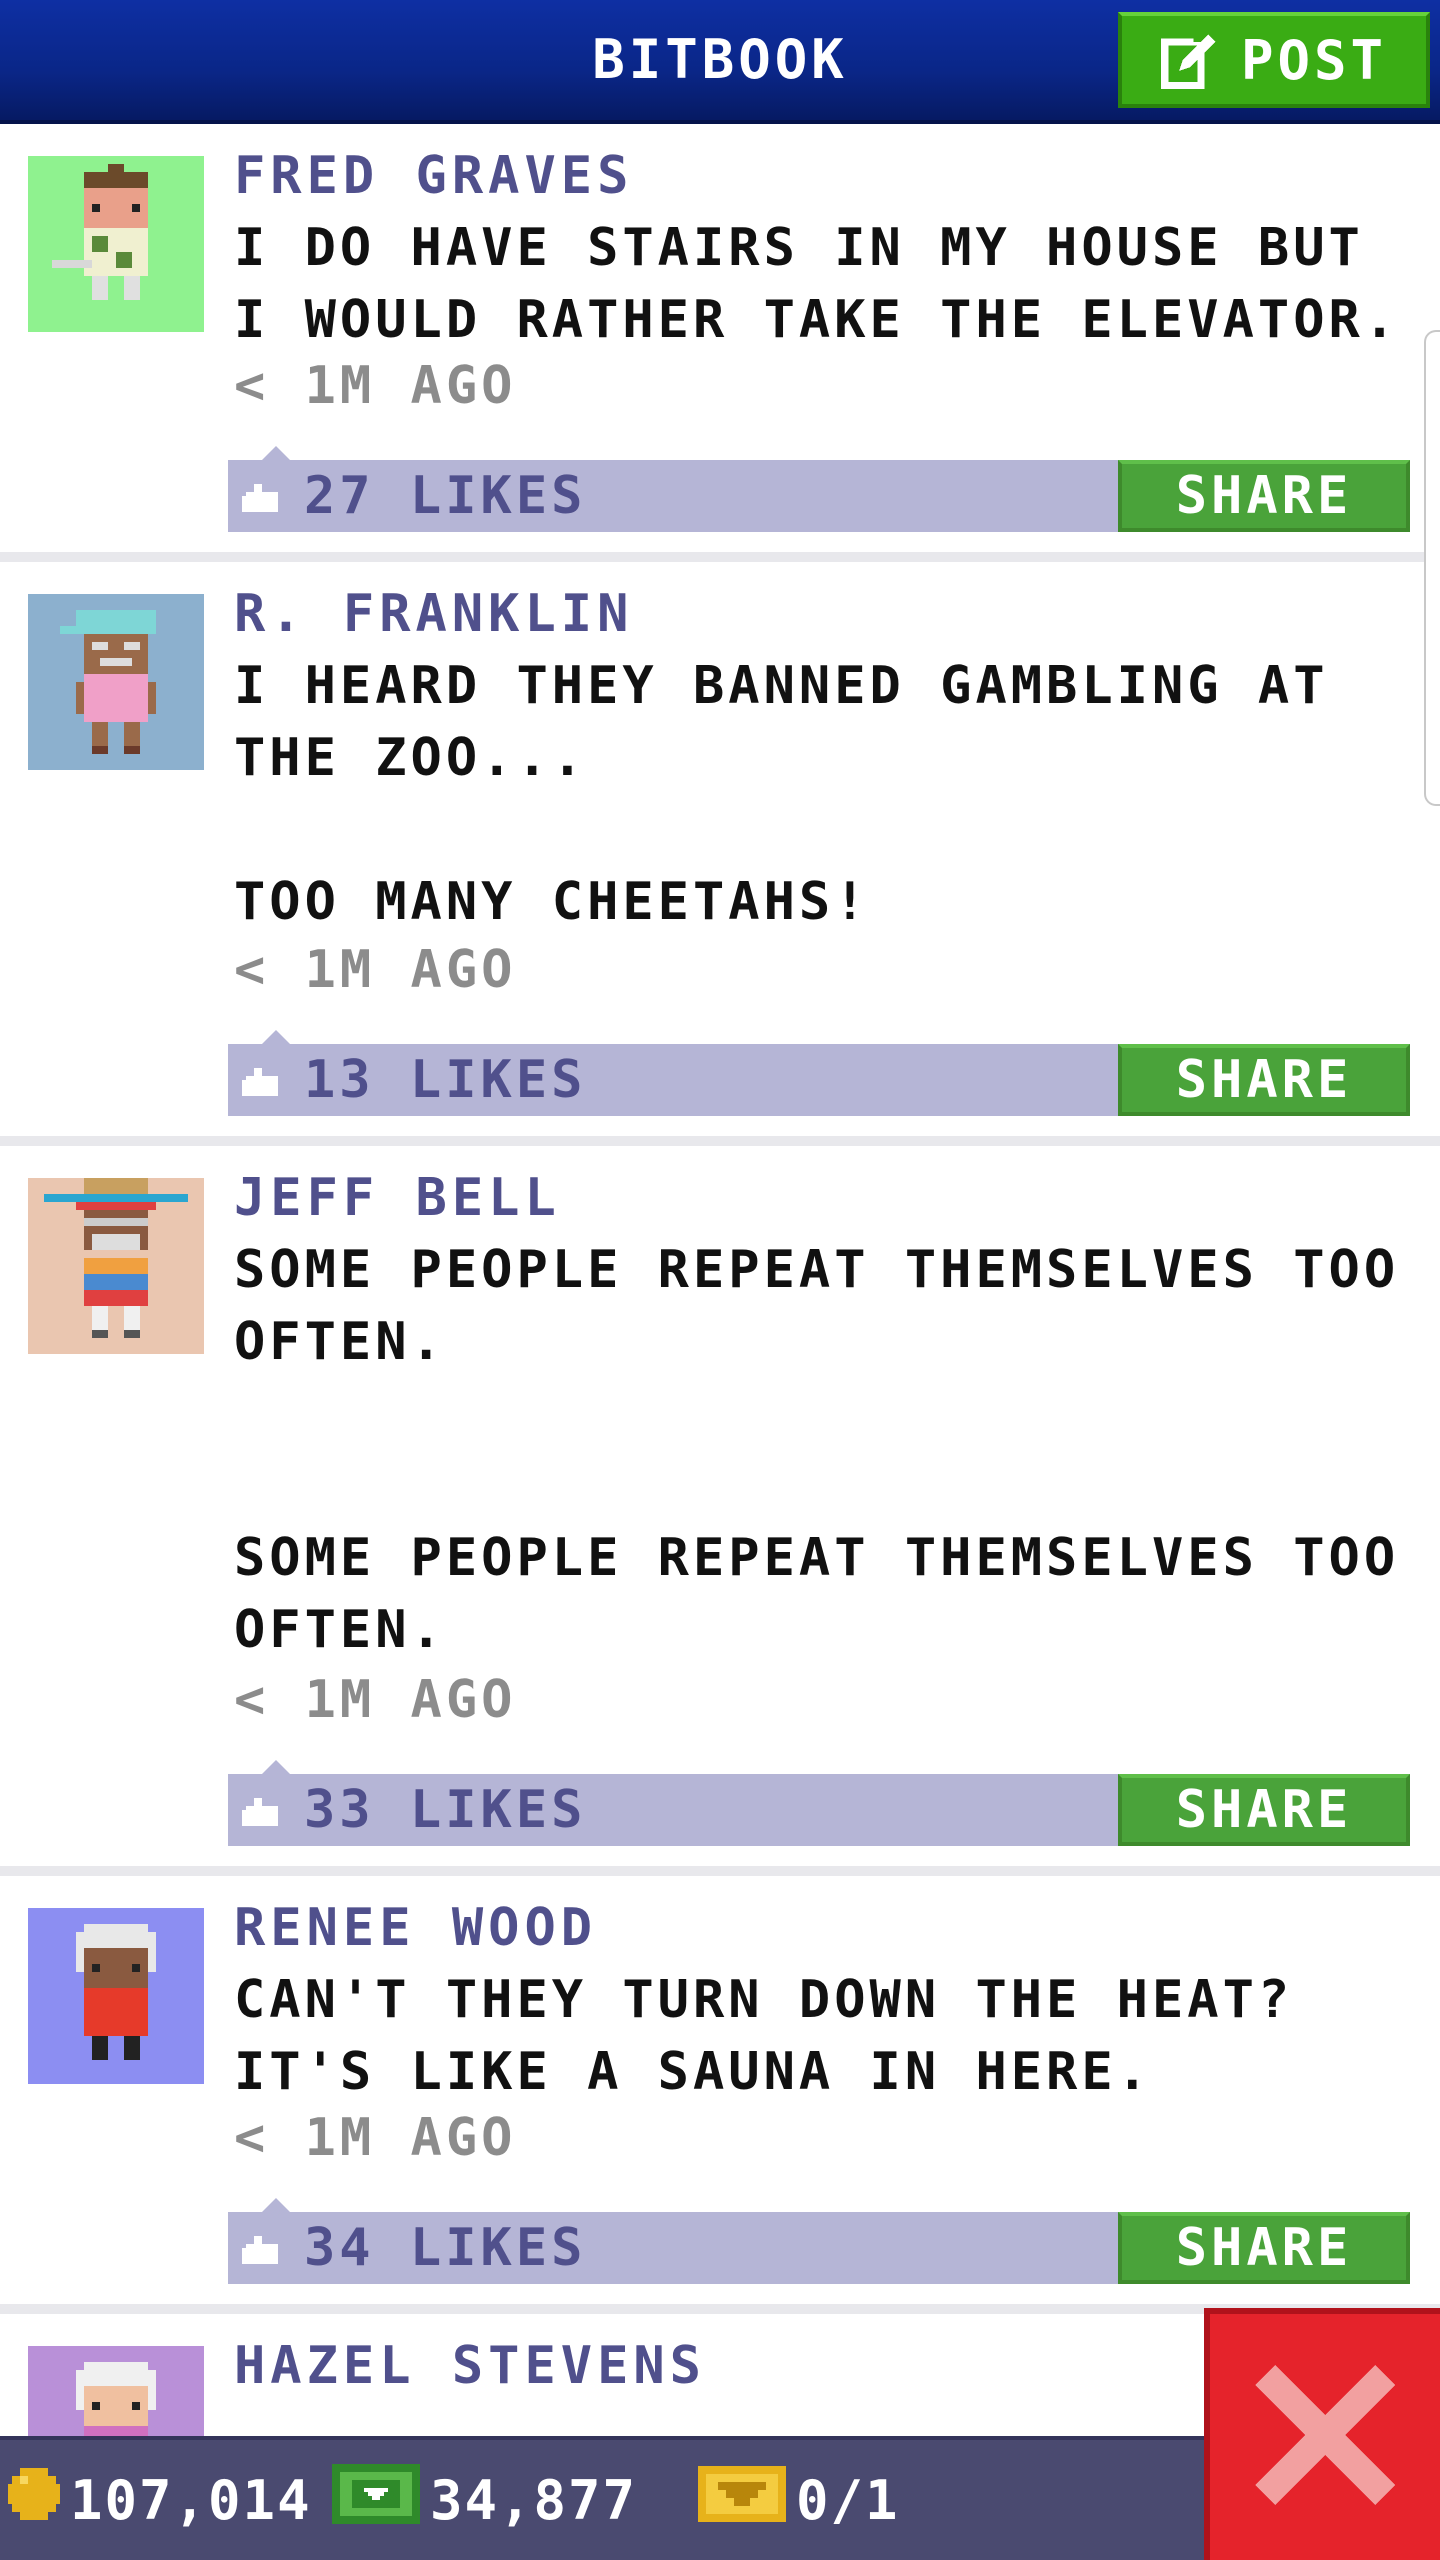 The width and height of the screenshot is (1440, 2560). Describe the element at coordinates (191, 2500) in the screenshot. I see `coins-value: 107,014` at that location.